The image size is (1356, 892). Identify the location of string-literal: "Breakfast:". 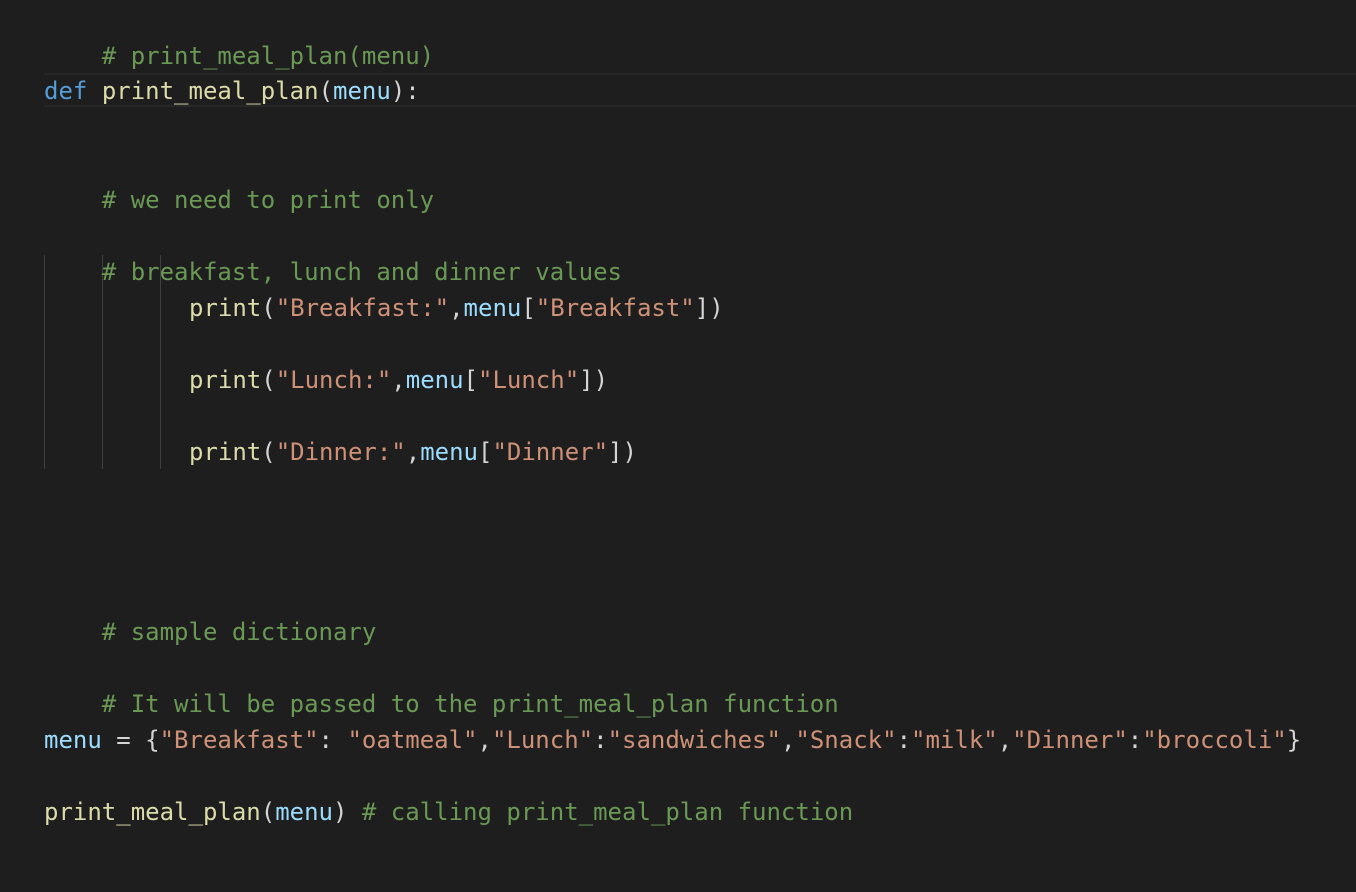
(362, 308).